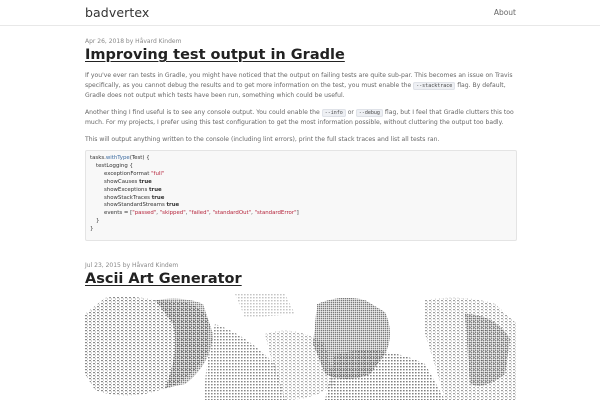 This screenshot has height=400, width=600. Describe the element at coordinates (505, 12) in the screenshot. I see `nav-about-link: About` at that location.